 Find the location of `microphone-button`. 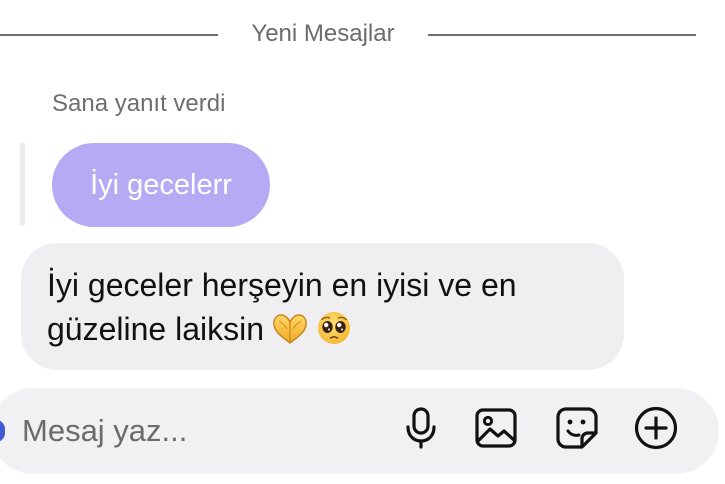

microphone-button is located at coordinates (421, 430).